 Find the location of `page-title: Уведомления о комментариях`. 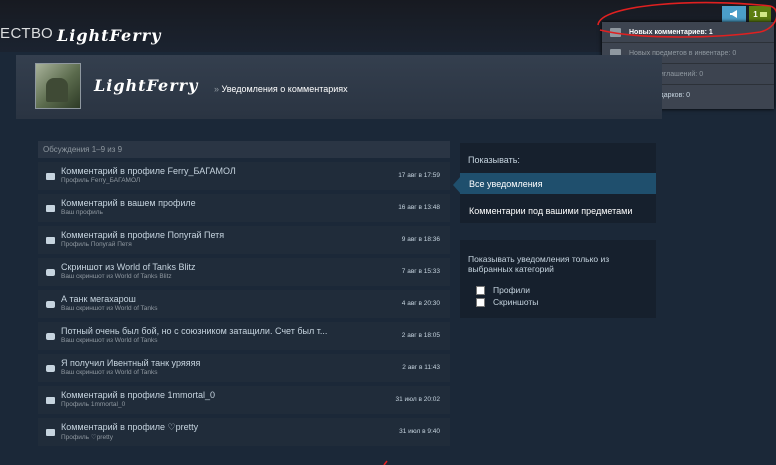

page-title: Уведомления о комментариях is located at coordinates (284, 89).